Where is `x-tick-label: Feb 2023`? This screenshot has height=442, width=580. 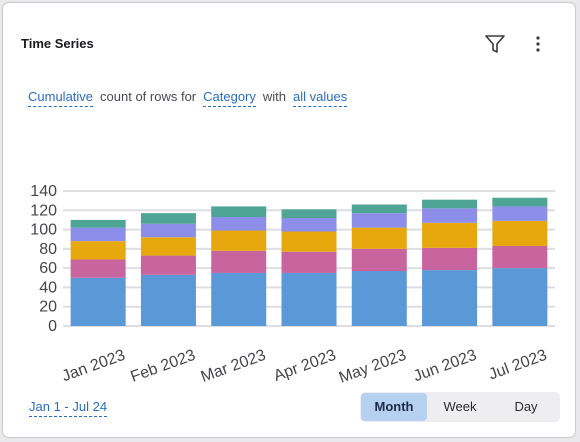
x-tick-label: Feb 2023 is located at coordinates (162, 365).